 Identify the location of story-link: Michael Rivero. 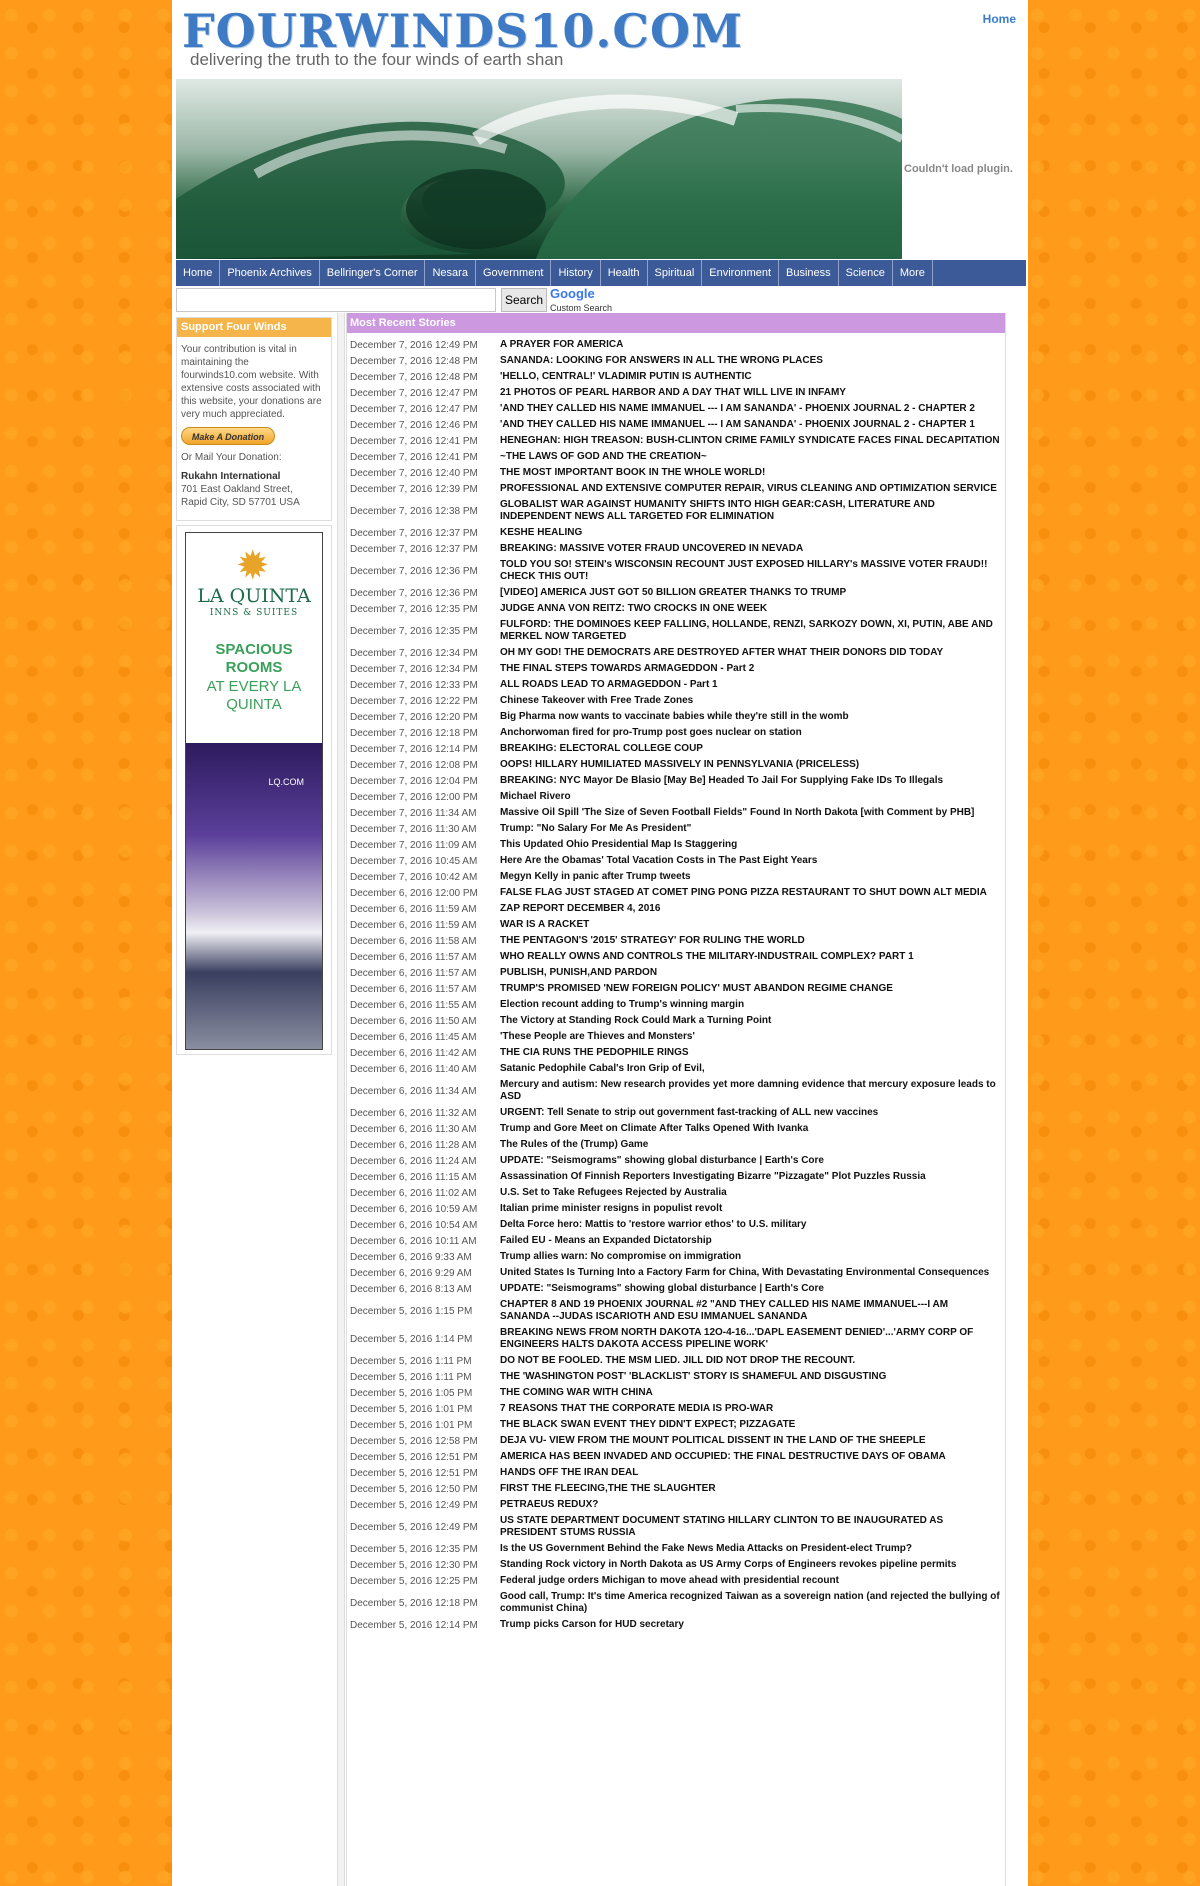
(750, 797).